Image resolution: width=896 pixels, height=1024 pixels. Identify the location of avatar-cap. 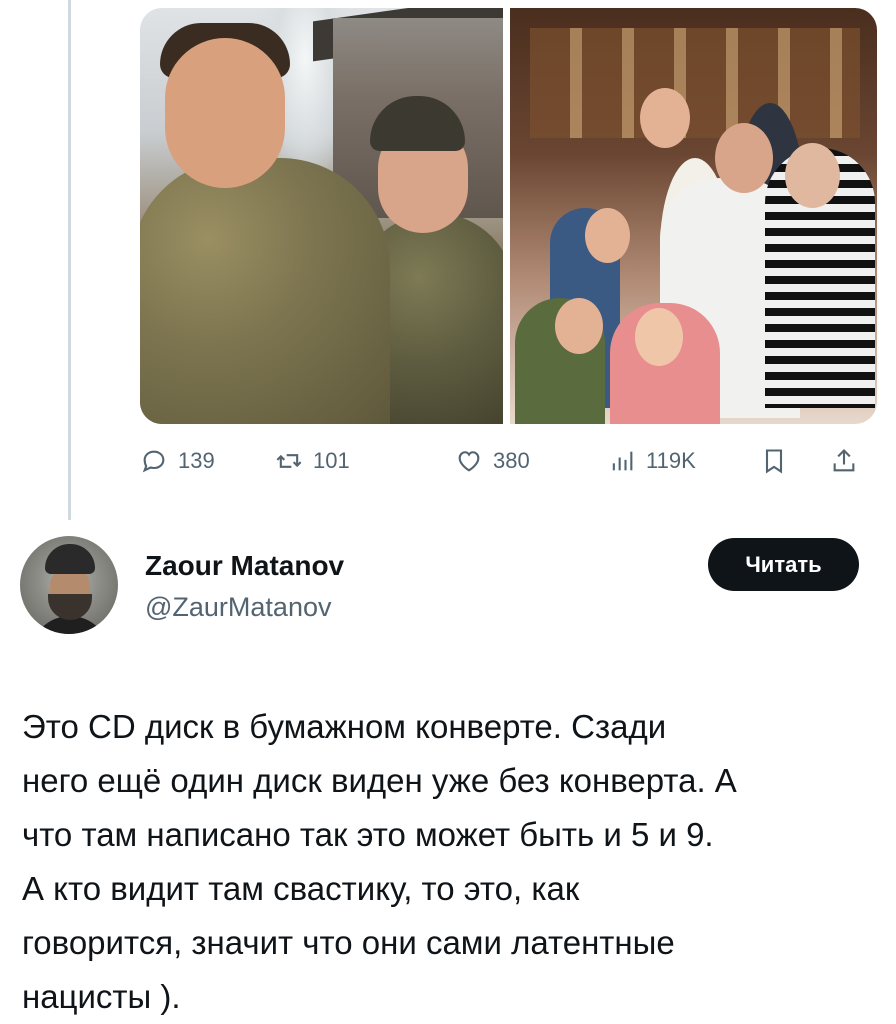
(70, 559).